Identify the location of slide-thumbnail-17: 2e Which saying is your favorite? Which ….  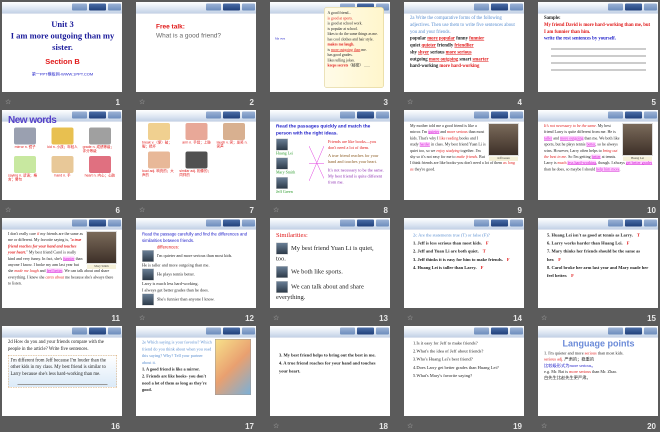
(196, 371).